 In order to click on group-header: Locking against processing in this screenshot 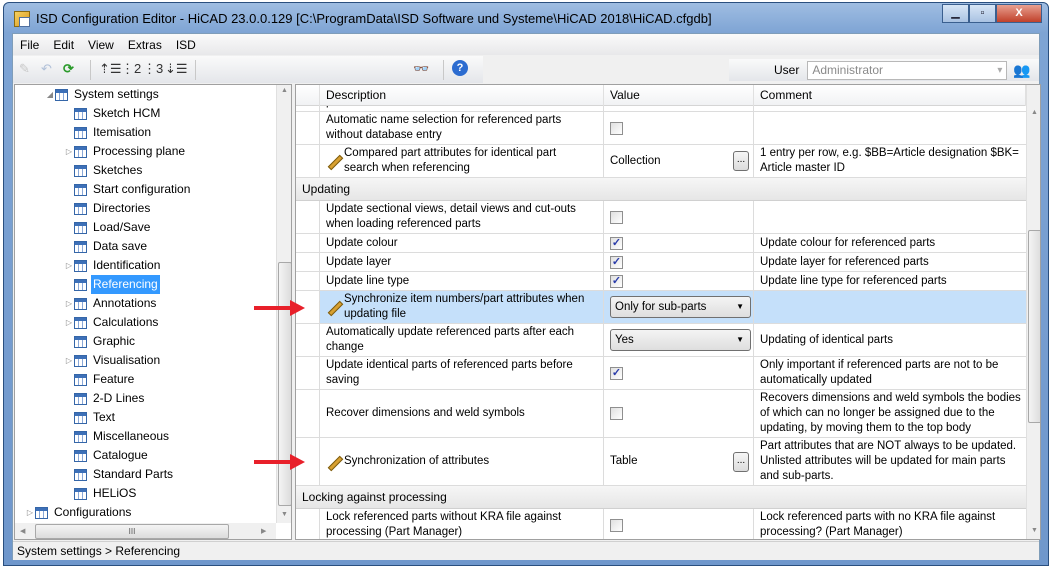, I will do `click(661, 497)`.